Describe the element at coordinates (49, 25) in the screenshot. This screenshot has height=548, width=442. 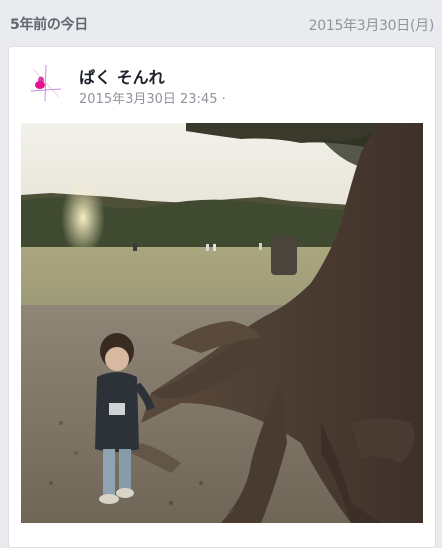
I see `memory-label: 5年前の今日` at that location.